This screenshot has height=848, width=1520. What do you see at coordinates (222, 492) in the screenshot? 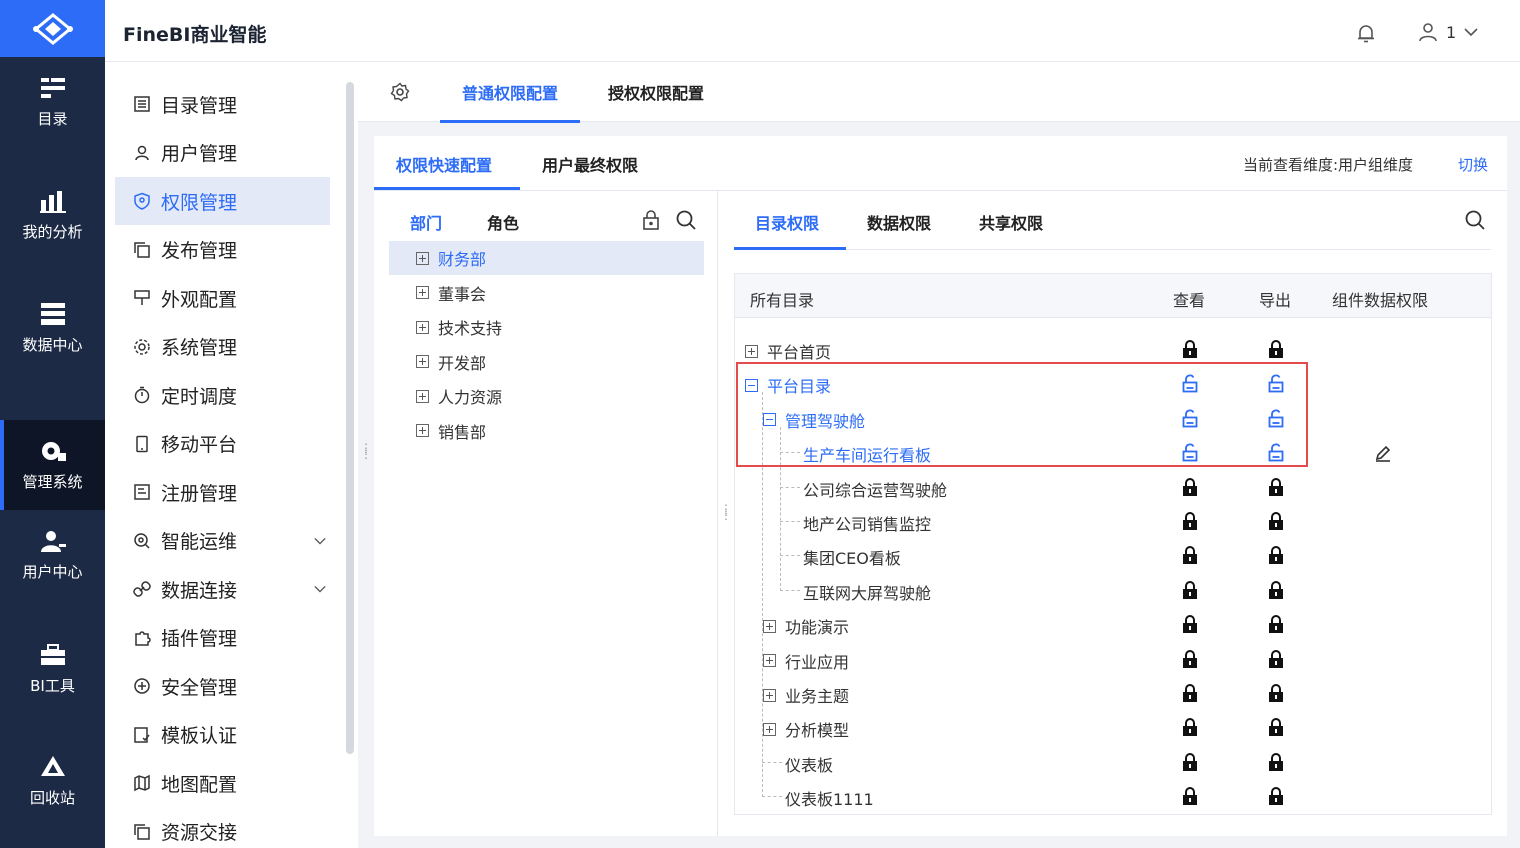
I see `sidebar-item-8: 注册管理` at bounding box center [222, 492].